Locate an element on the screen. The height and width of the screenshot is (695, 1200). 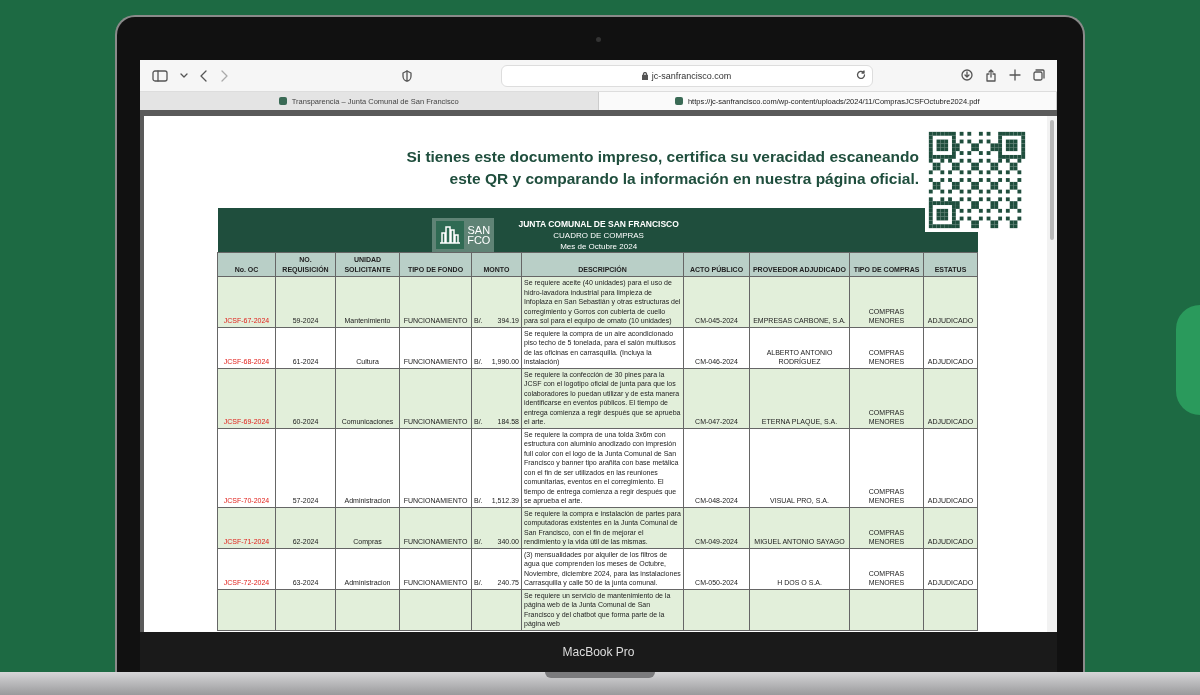
chevron-down-icon is located at coordinates (184, 75).